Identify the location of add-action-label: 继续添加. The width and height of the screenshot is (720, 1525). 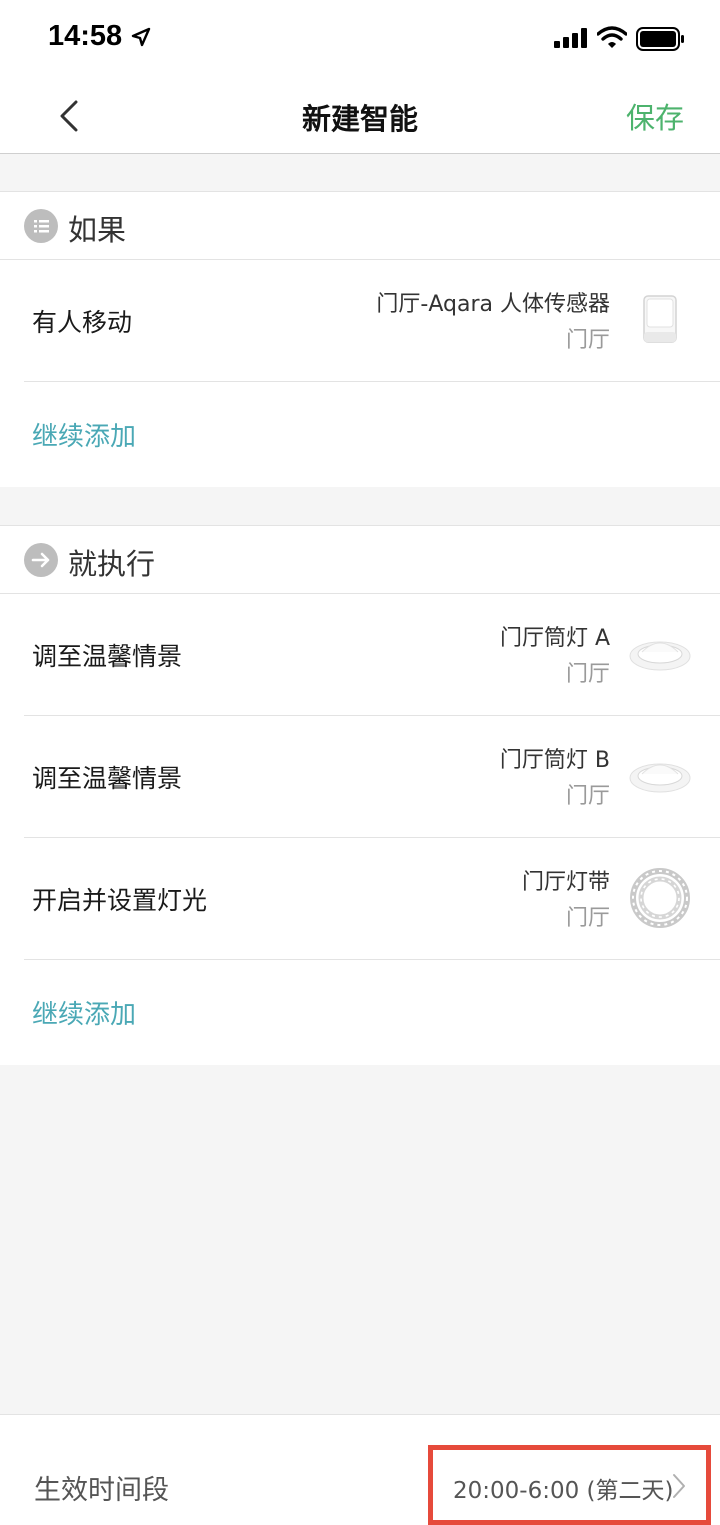
(84, 1015).